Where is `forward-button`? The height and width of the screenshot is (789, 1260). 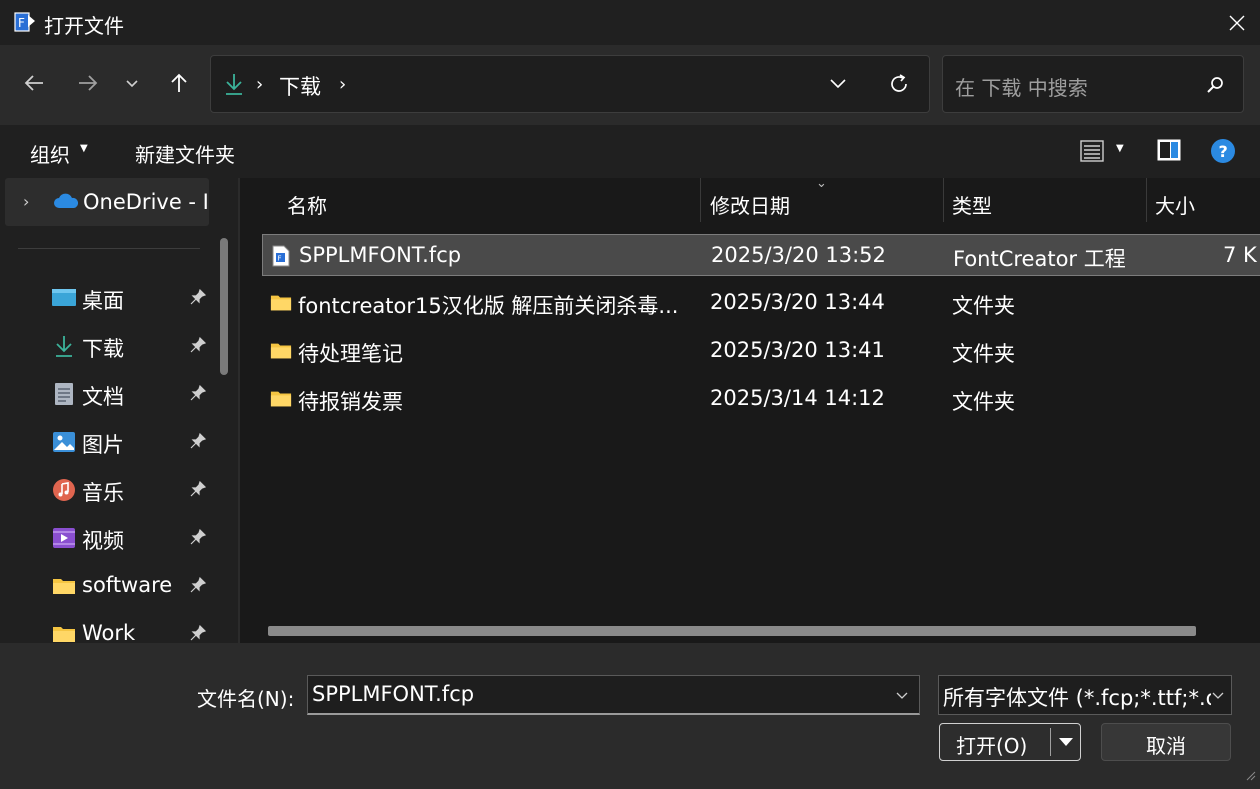 forward-button is located at coordinates (88, 83).